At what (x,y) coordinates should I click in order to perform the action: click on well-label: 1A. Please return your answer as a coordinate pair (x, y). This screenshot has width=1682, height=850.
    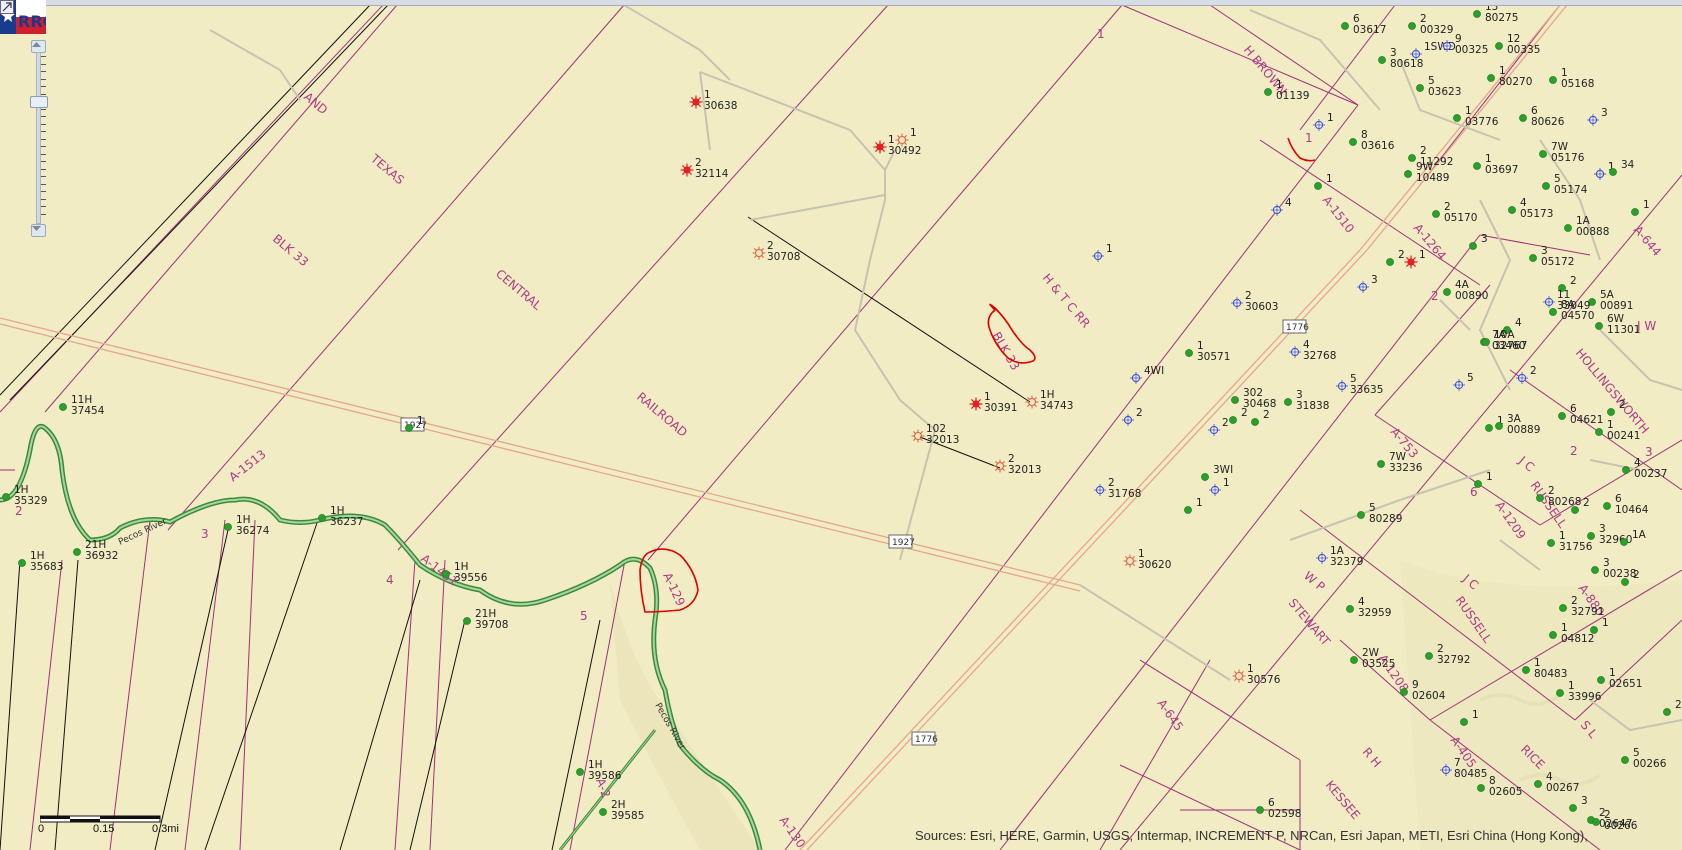
    Looking at the image, I should click on (1639, 535).